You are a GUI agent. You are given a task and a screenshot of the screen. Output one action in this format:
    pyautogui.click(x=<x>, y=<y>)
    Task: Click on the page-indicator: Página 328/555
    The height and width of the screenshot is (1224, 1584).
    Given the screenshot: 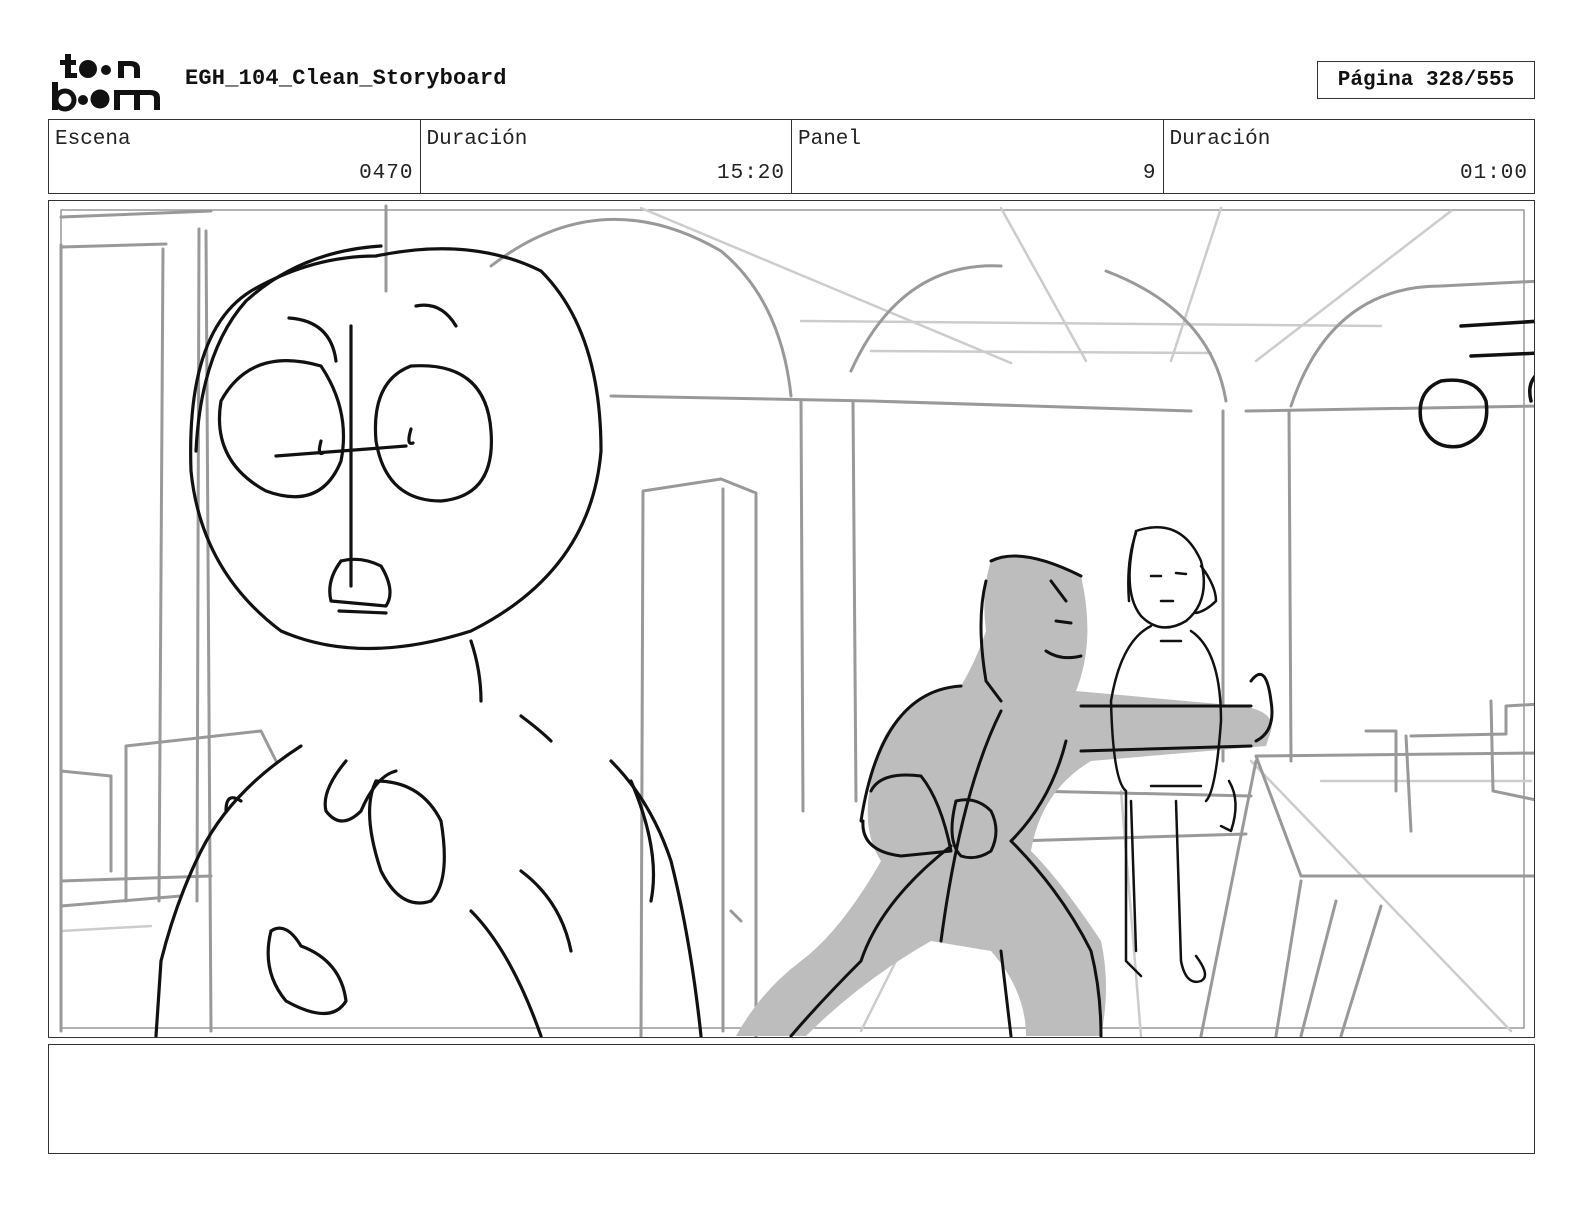 What is the action you would take?
    pyautogui.click(x=1426, y=80)
    